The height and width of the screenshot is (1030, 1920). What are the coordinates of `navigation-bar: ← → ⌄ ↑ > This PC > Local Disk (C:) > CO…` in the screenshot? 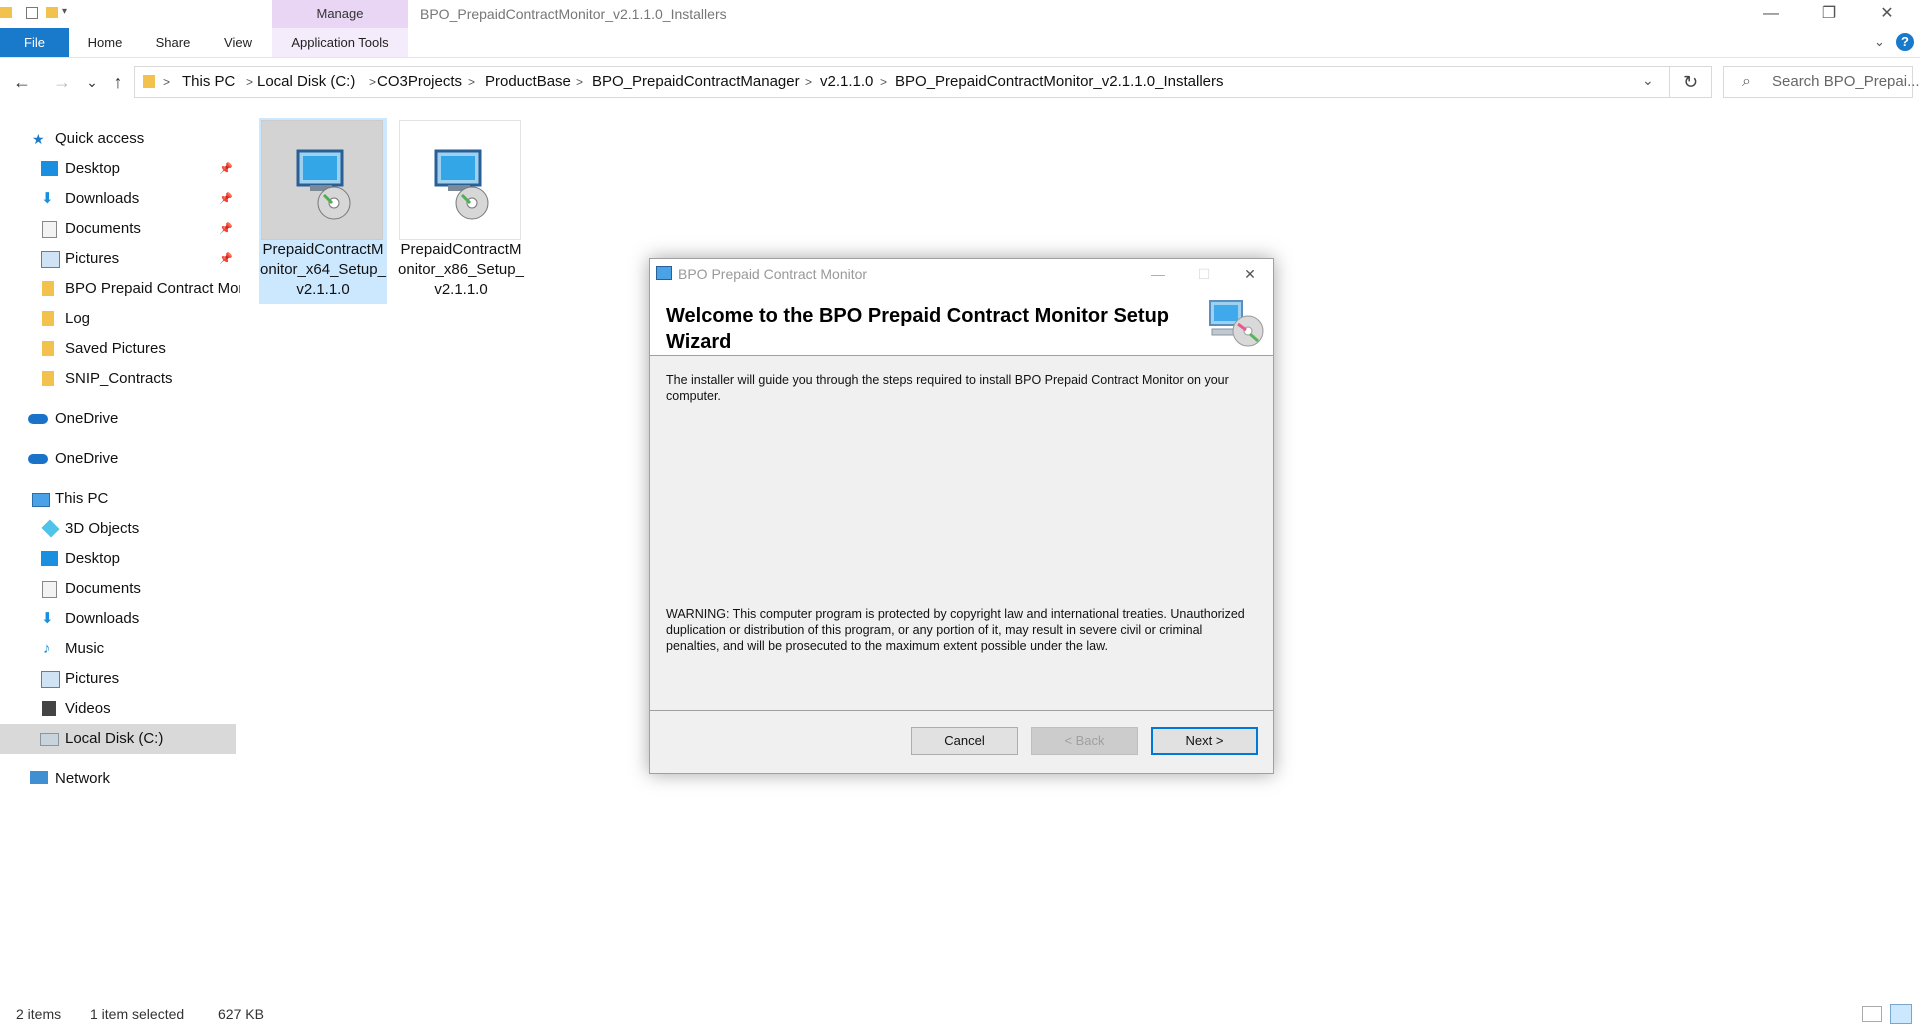 It's located at (960, 82).